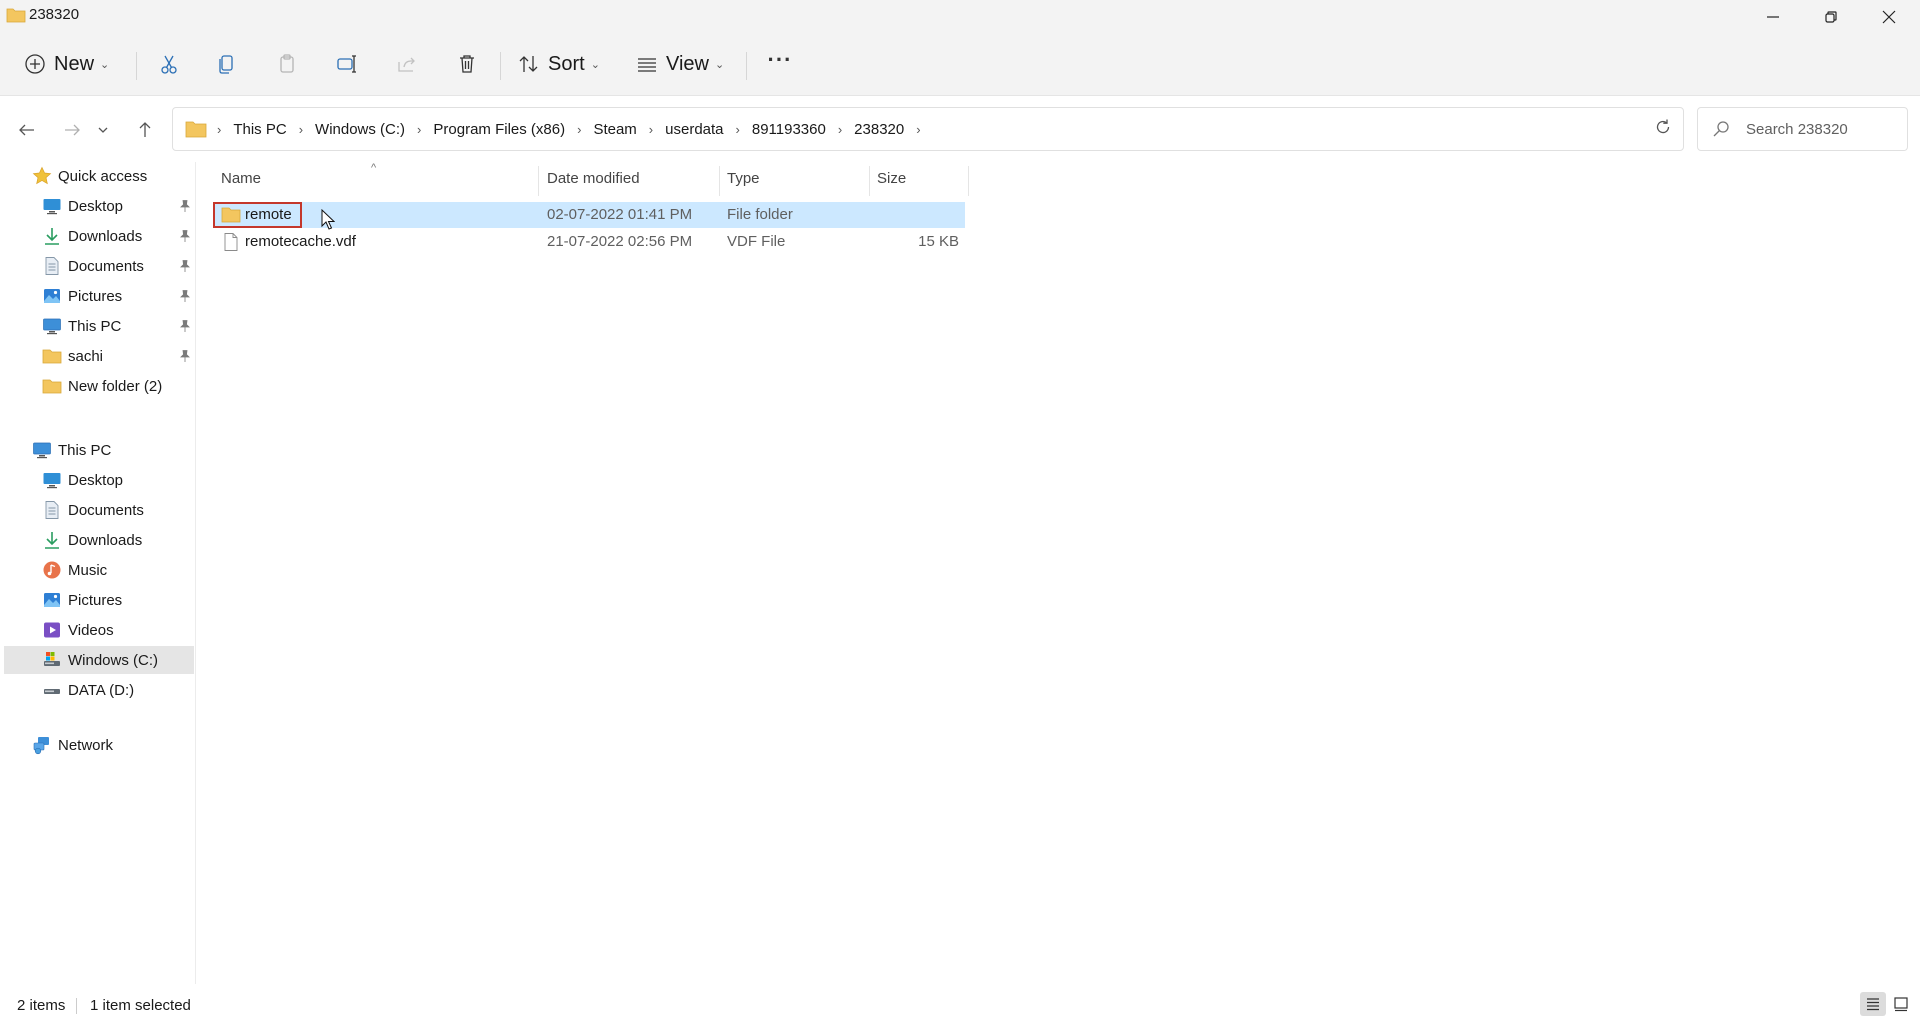 Image resolution: width=1920 pixels, height=1019 pixels. What do you see at coordinates (614, 129) in the screenshot?
I see `breadcrumb-item: Steam` at bounding box center [614, 129].